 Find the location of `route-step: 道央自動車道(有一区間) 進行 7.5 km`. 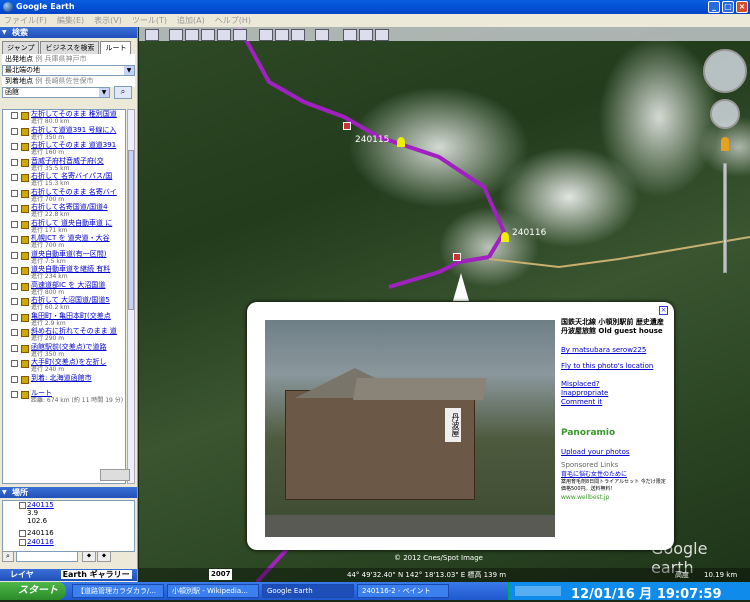

route-step: 道央自動車道(有一区間) 進行 7.5 km is located at coordinates (64, 258).